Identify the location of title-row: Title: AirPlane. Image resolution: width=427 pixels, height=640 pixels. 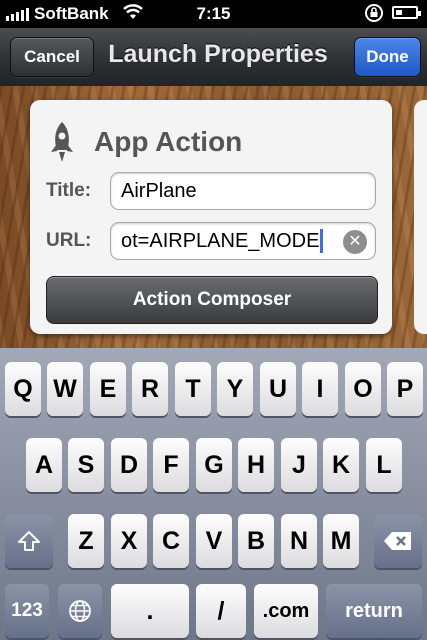
(211, 191).